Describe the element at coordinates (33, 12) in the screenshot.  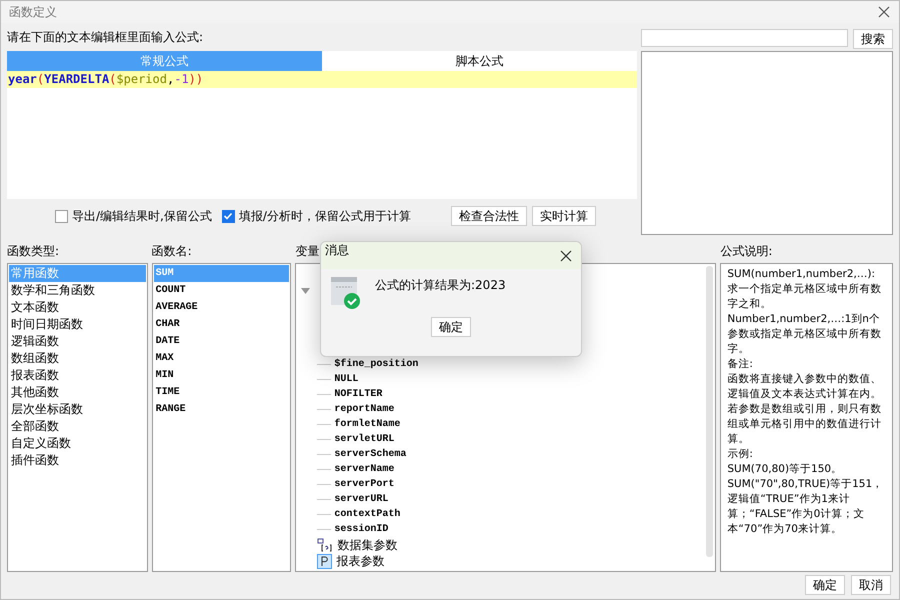
I see `window-title: 函数定义` at that location.